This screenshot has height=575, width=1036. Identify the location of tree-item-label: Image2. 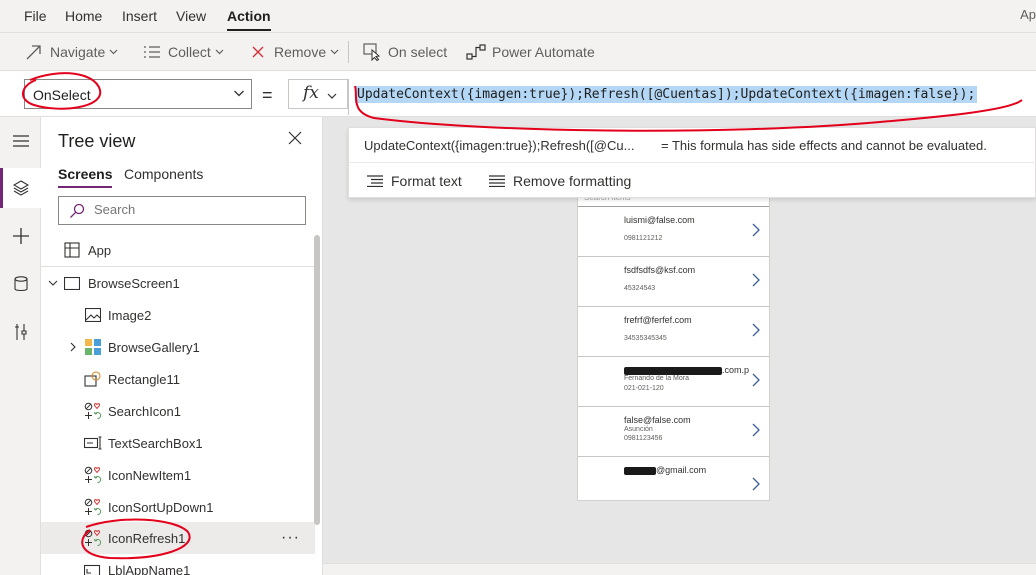
(130, 315).